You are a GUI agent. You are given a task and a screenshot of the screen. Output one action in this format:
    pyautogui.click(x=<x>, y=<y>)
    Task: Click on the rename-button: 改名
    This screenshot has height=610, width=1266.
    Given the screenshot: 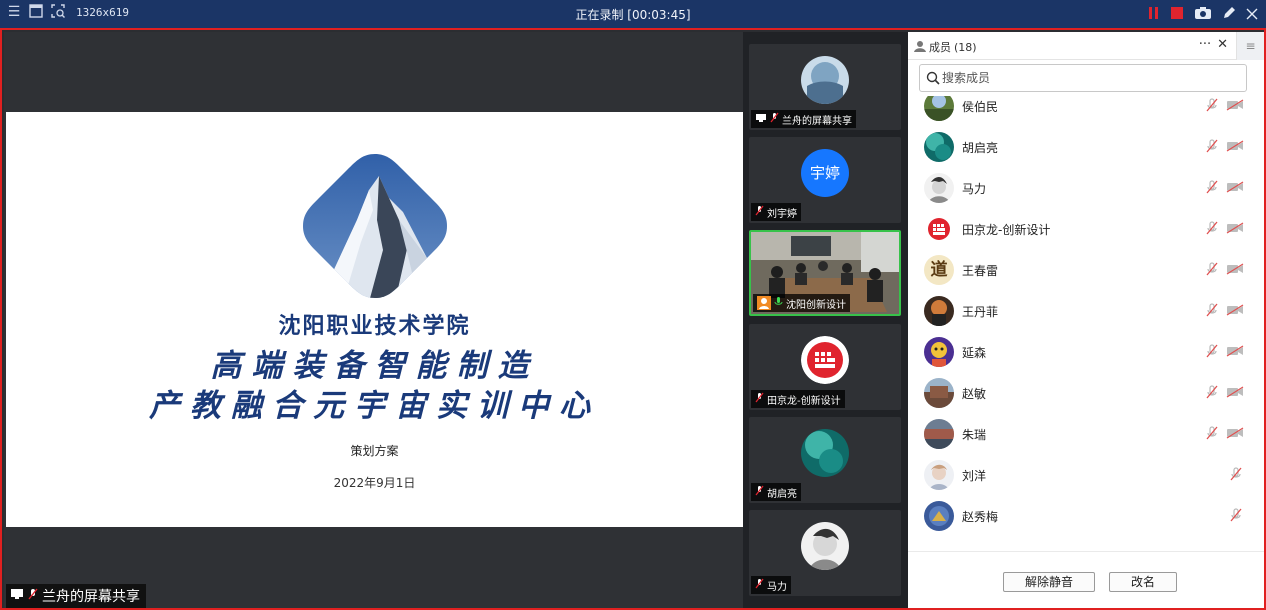 What is the action you would take?
    pyautogui.click(x=1143, y=582)
    